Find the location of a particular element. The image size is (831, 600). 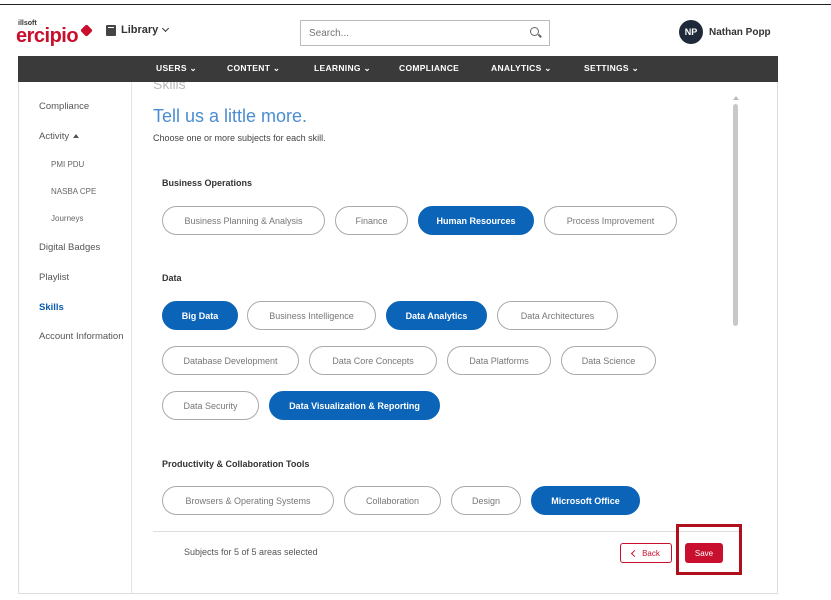

skill-option-data-analytics: Data Analytics is located at coordinates (436, 315).